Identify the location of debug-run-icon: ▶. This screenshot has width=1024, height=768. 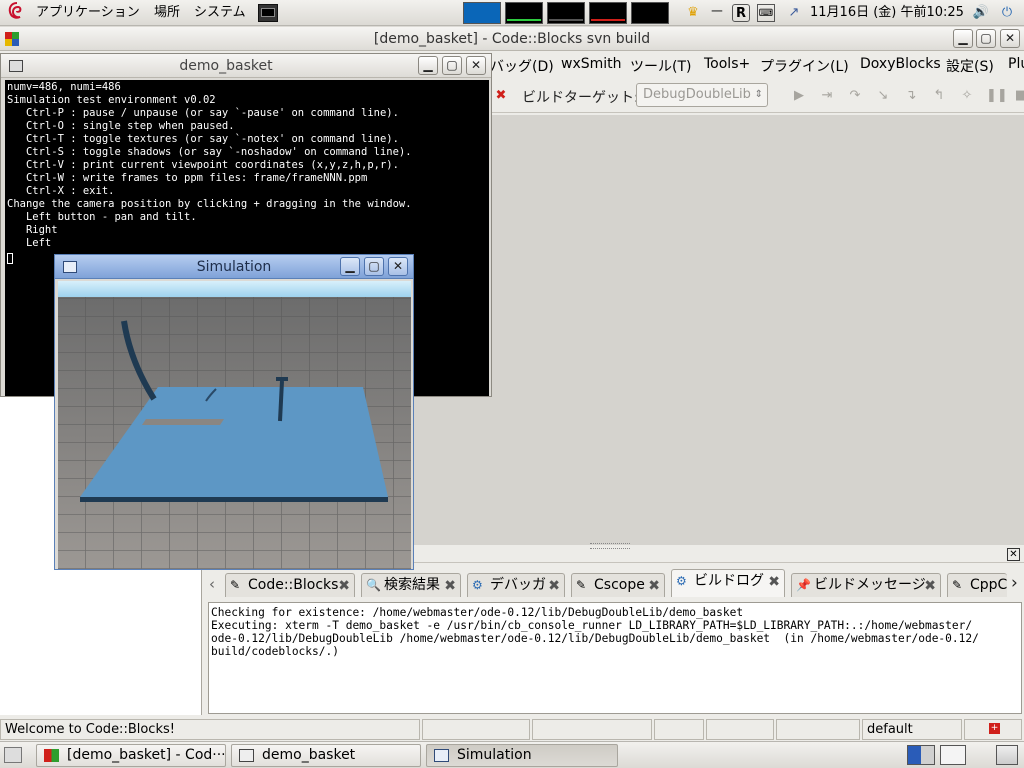
(799, 96).